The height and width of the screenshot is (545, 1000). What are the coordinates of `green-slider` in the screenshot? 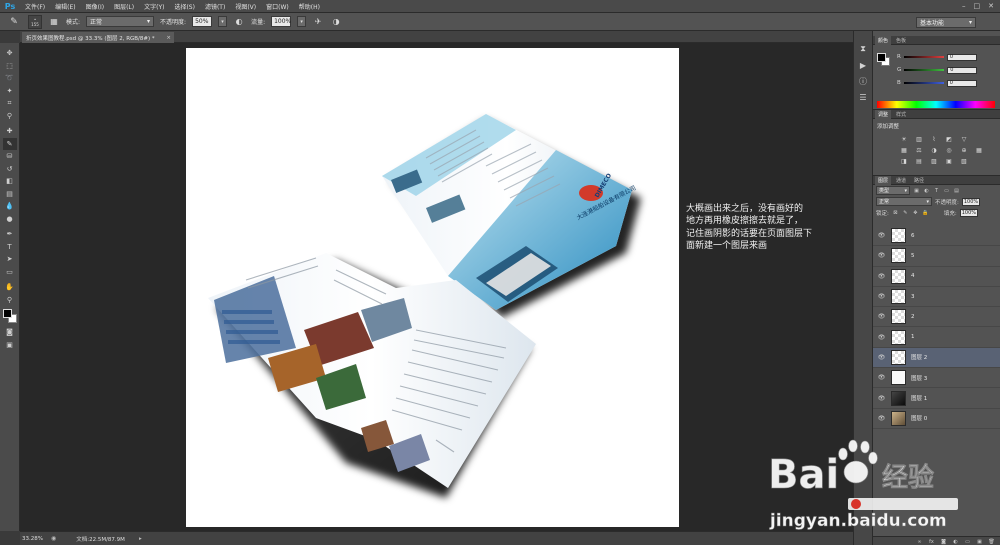 It's located at (924, 70).